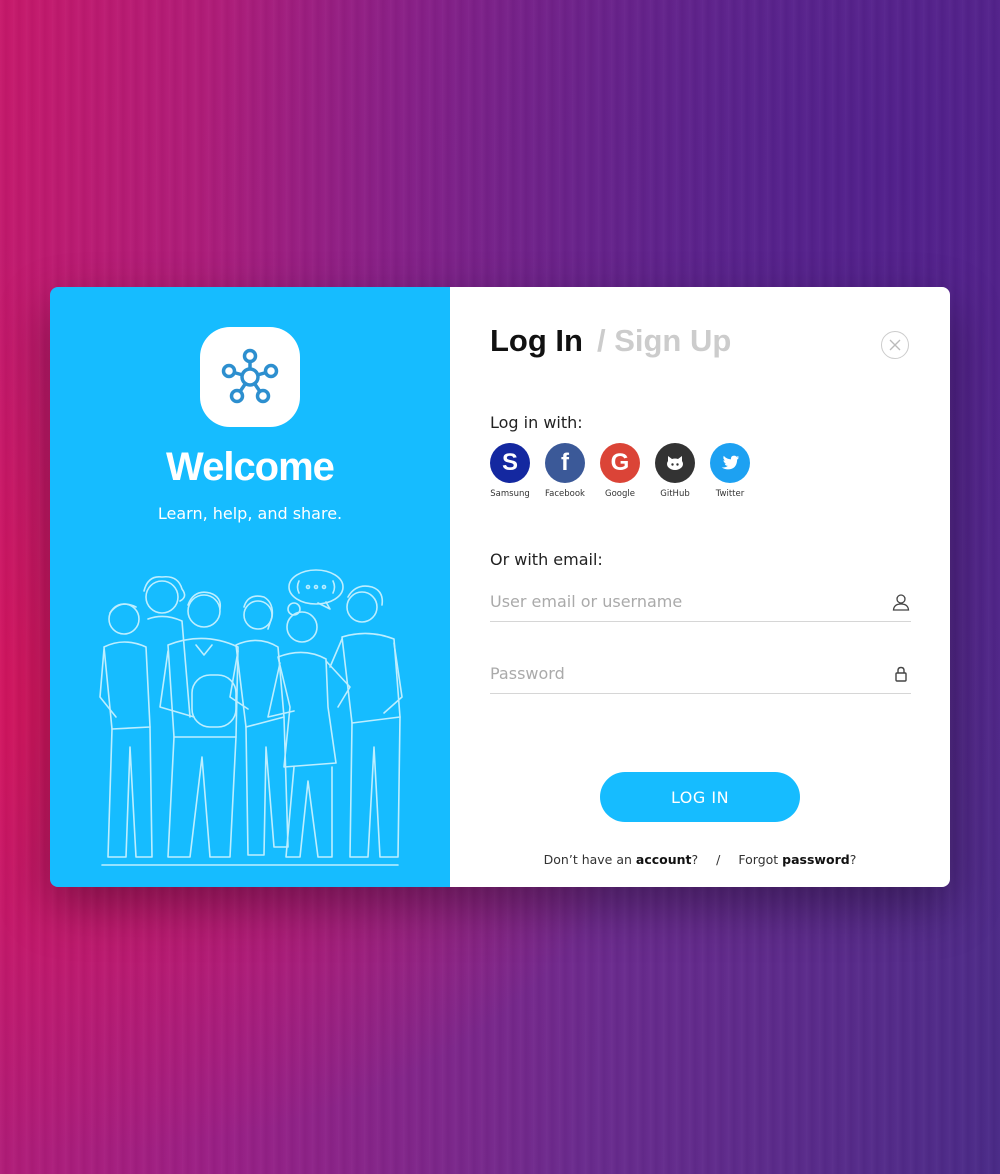 The height and width of the screenshot is (1174, 1000). I want to click on social-label-facebook: Facebook, so click(565, 494).